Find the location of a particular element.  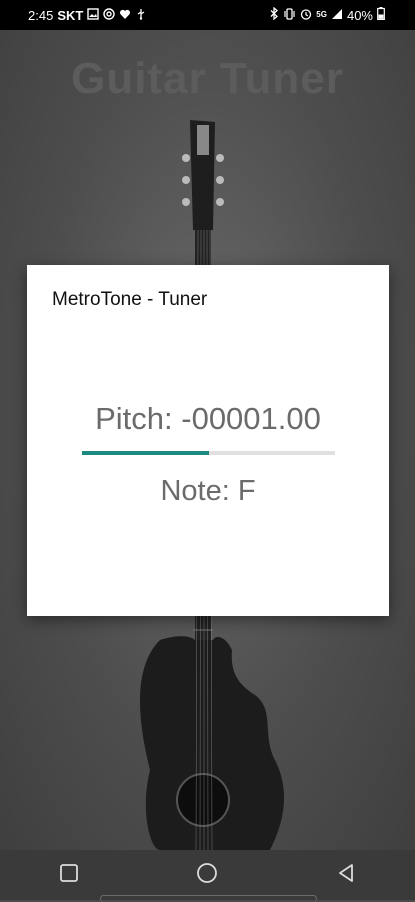

note-readout: Note: F is located at coordinates (208, 491).